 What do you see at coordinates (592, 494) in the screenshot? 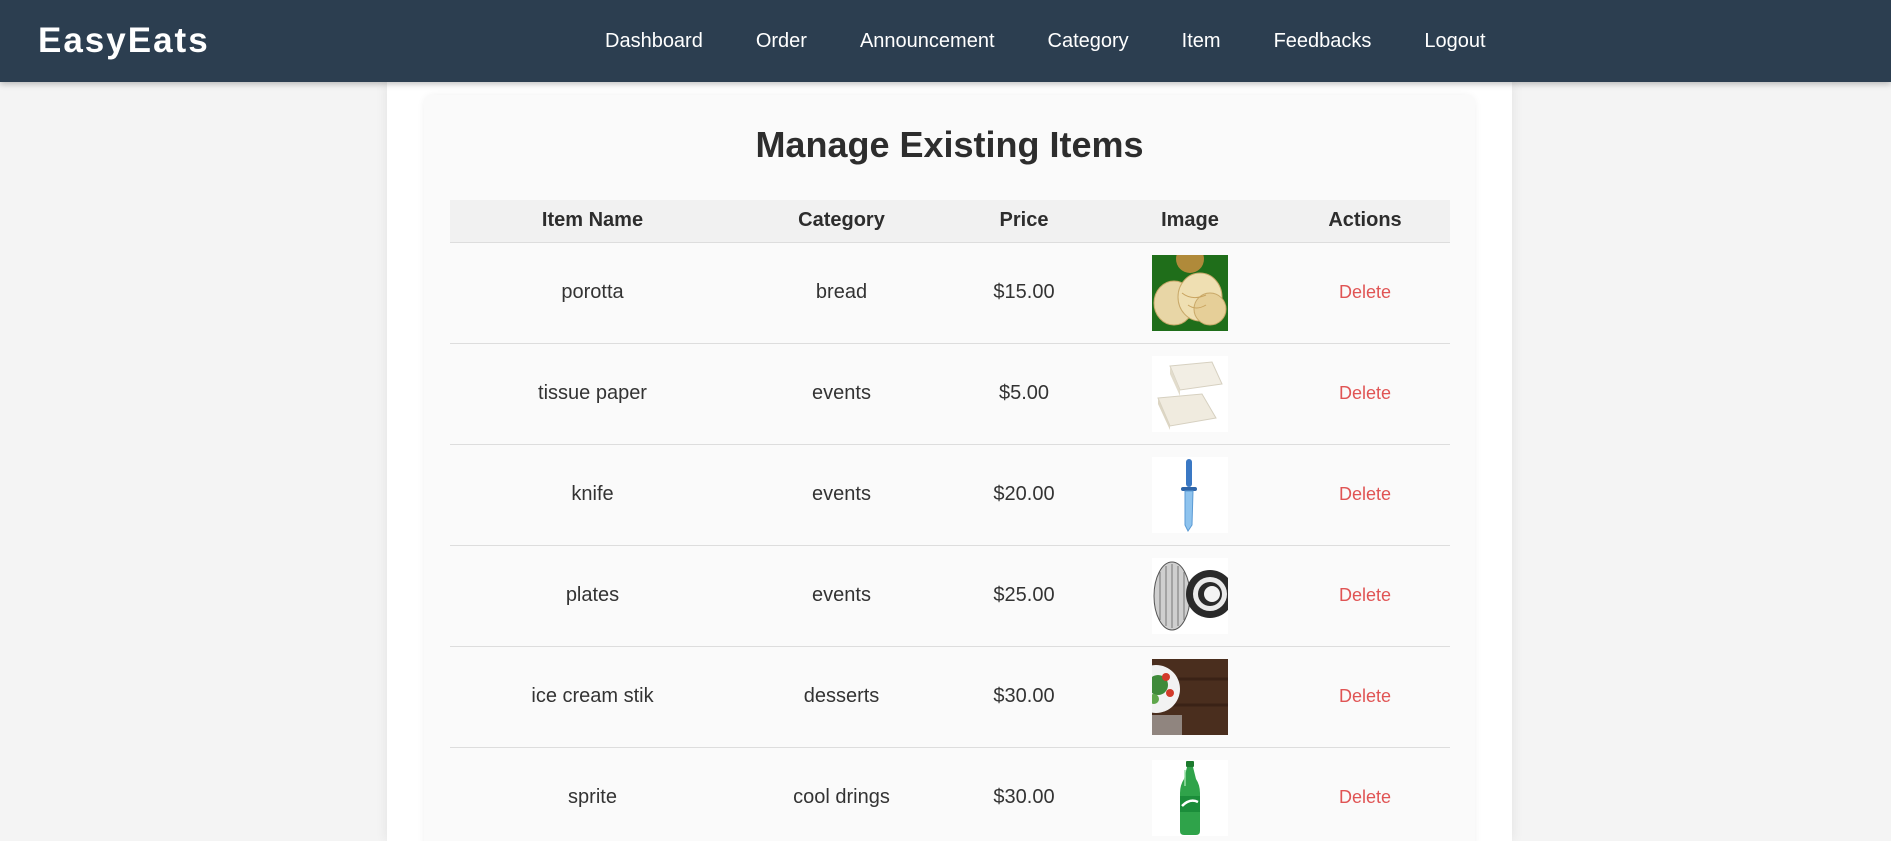
I see `item-name: knife` at bounding box center [592, 494].